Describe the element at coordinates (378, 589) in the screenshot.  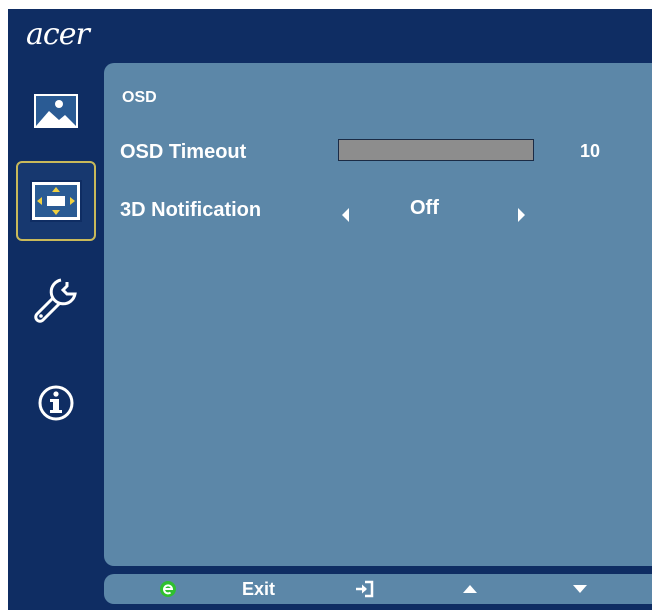
I see `bottom-bar: Exit` at that location.